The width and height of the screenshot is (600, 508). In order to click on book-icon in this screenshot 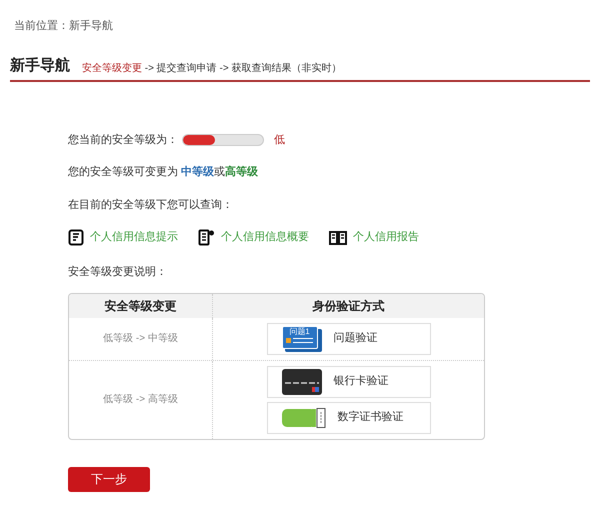, I will do `click(338, 238)`.